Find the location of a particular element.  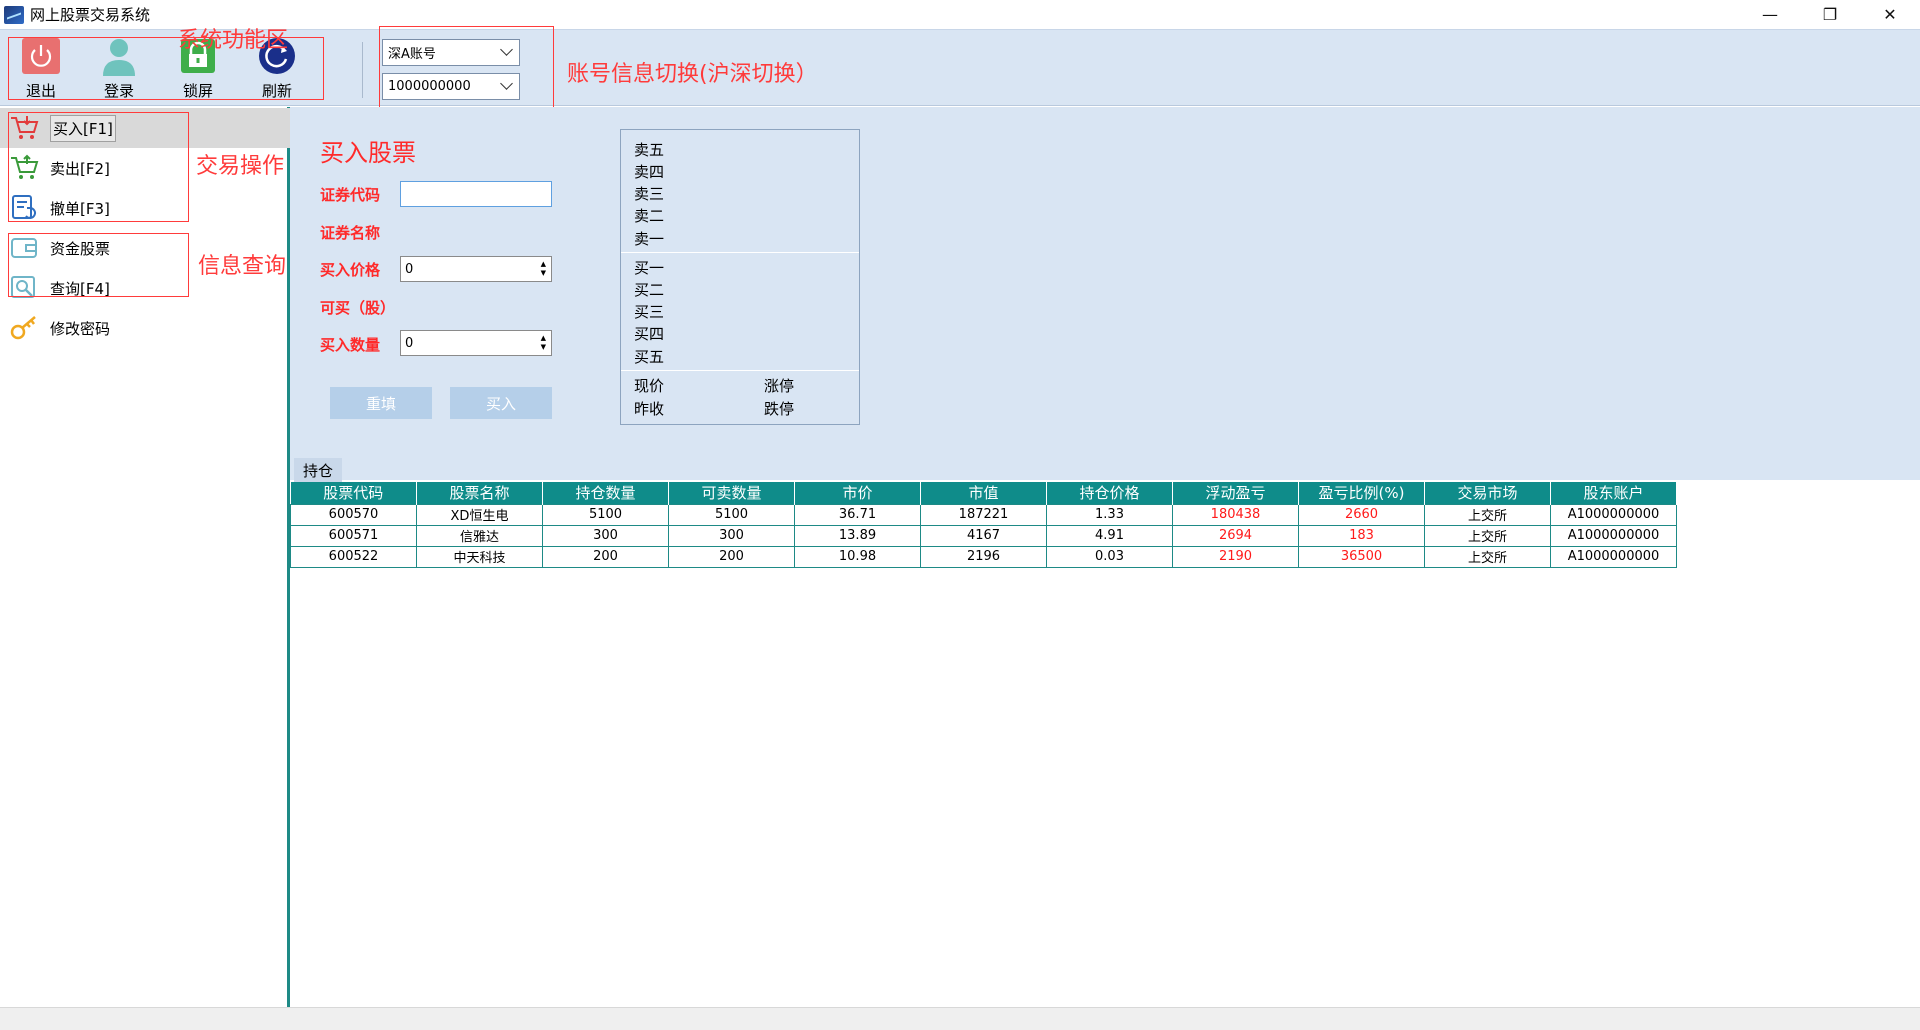

table-cell: 2694 is located at coordinates (1235, 535).